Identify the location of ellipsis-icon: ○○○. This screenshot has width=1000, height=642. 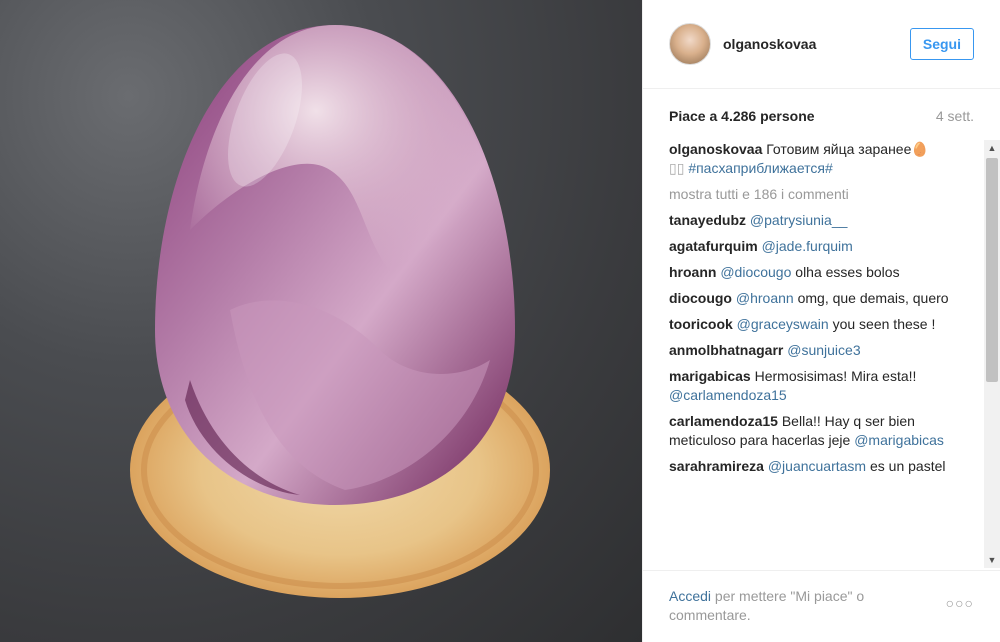
(960, 603).